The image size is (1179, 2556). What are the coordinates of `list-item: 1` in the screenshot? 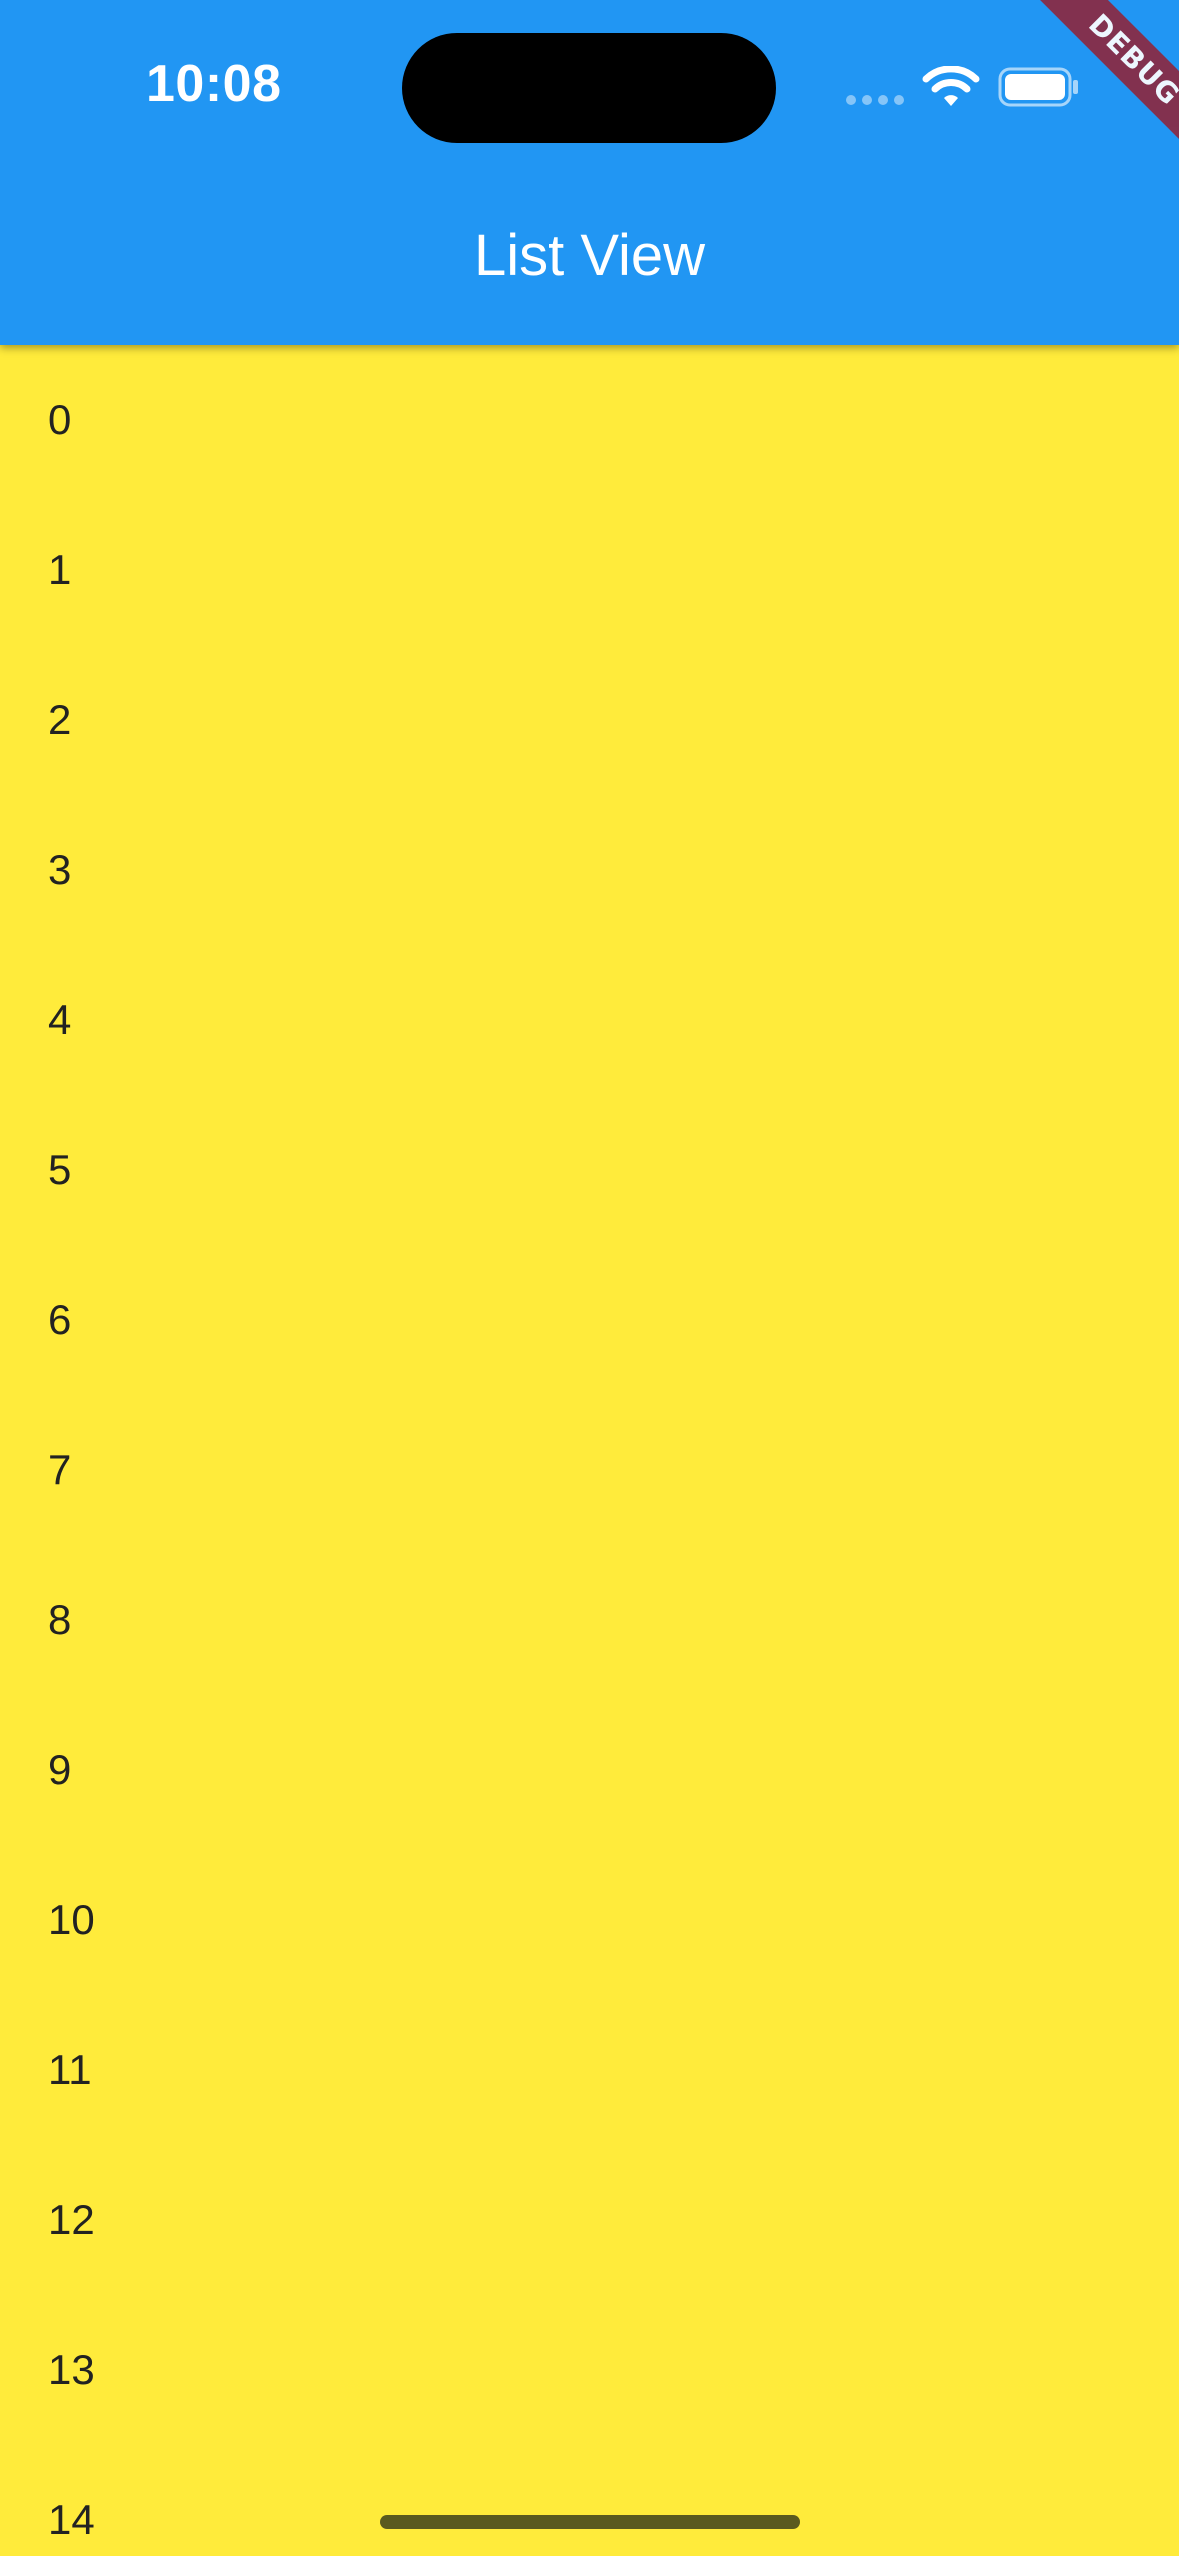 It's located at (589, 570).